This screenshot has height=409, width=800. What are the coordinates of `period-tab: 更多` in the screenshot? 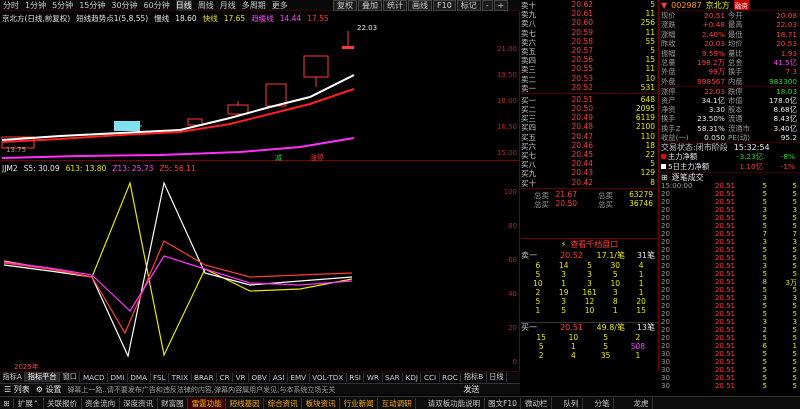 It's located at (280, 5).